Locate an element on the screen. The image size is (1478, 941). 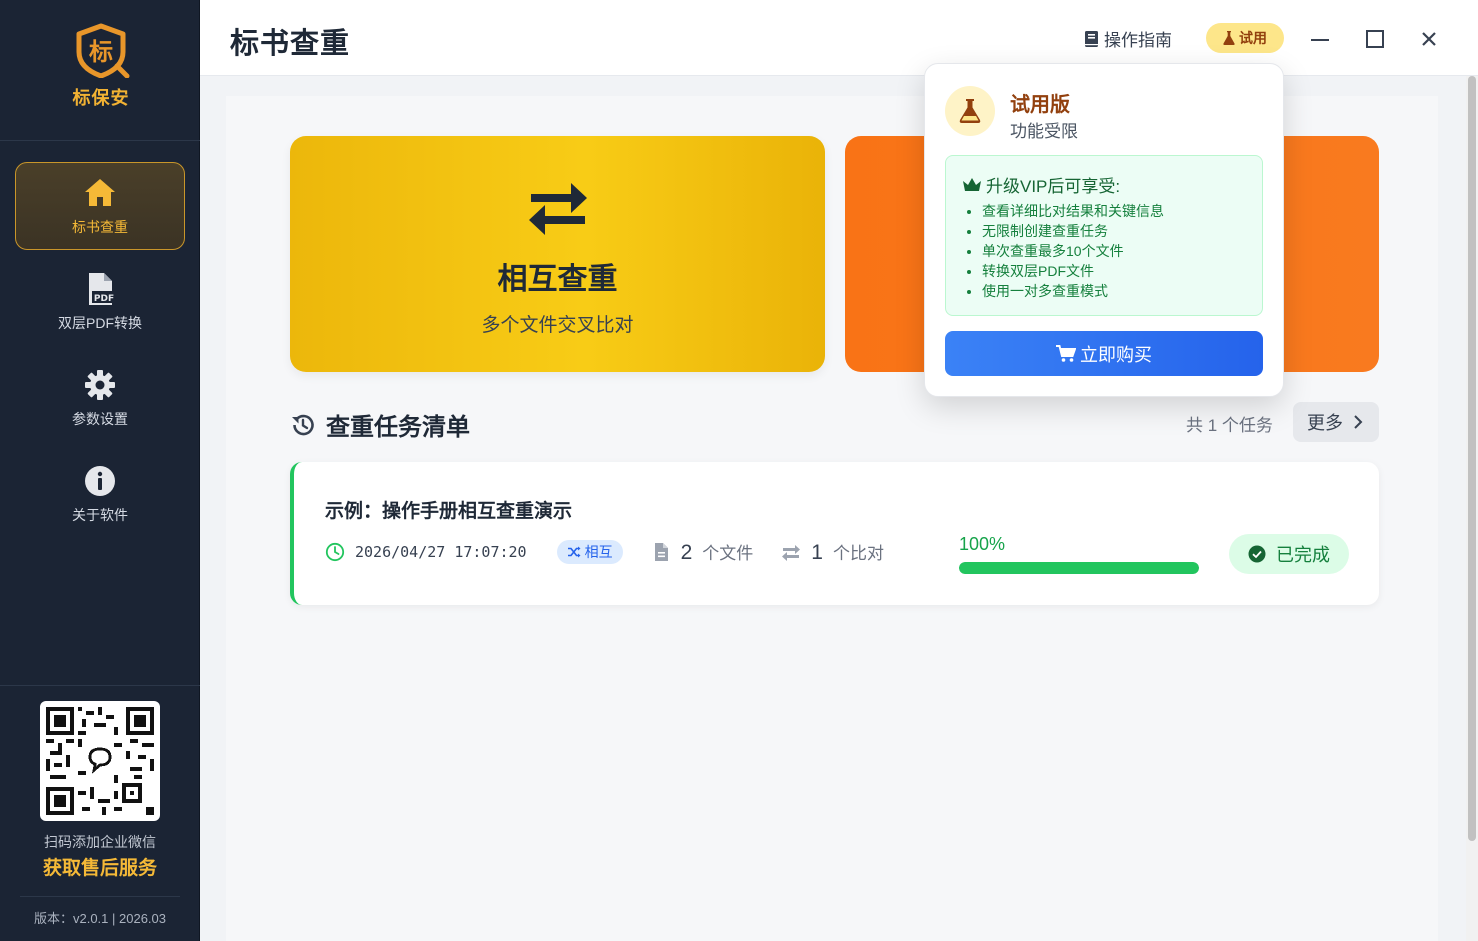
sidebar-item-label: 参数设置 is located at coordinates (100, 419).